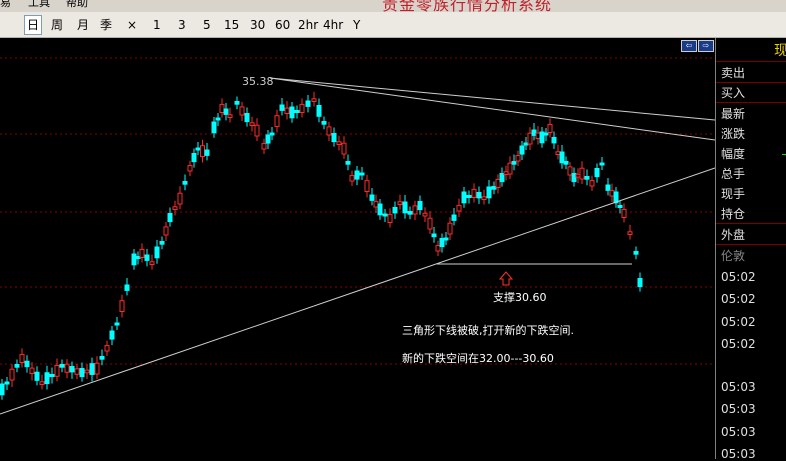  I want to click on volume-label: 总手, so click(733, 174).